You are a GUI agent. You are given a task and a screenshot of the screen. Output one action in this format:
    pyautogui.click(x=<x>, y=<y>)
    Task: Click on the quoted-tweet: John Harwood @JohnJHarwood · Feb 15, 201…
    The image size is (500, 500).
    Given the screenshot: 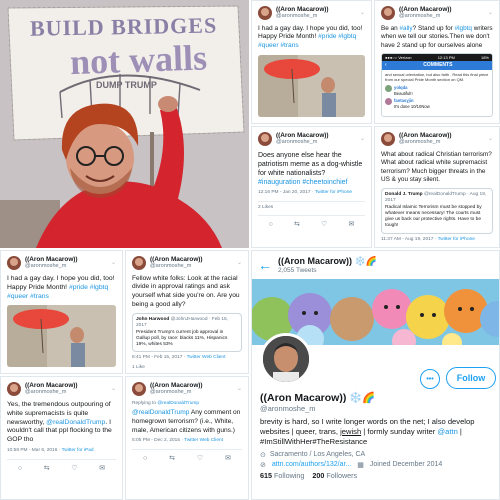 What is the action you would take?
    pyautogui.click(x=187, y=333)
    